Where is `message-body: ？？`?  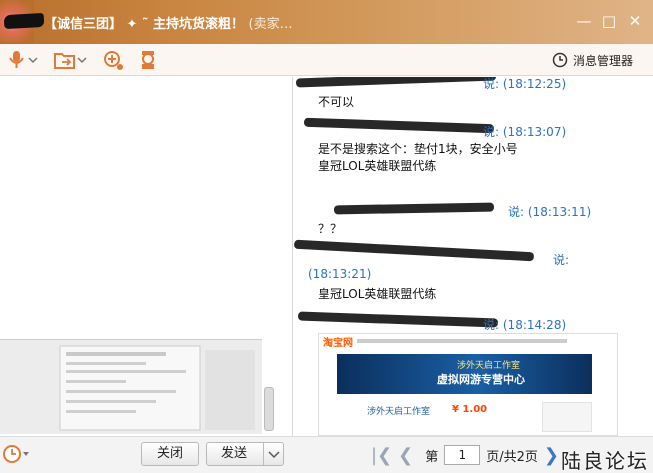 message-body: ？？ is located at coordinates (330, 229).